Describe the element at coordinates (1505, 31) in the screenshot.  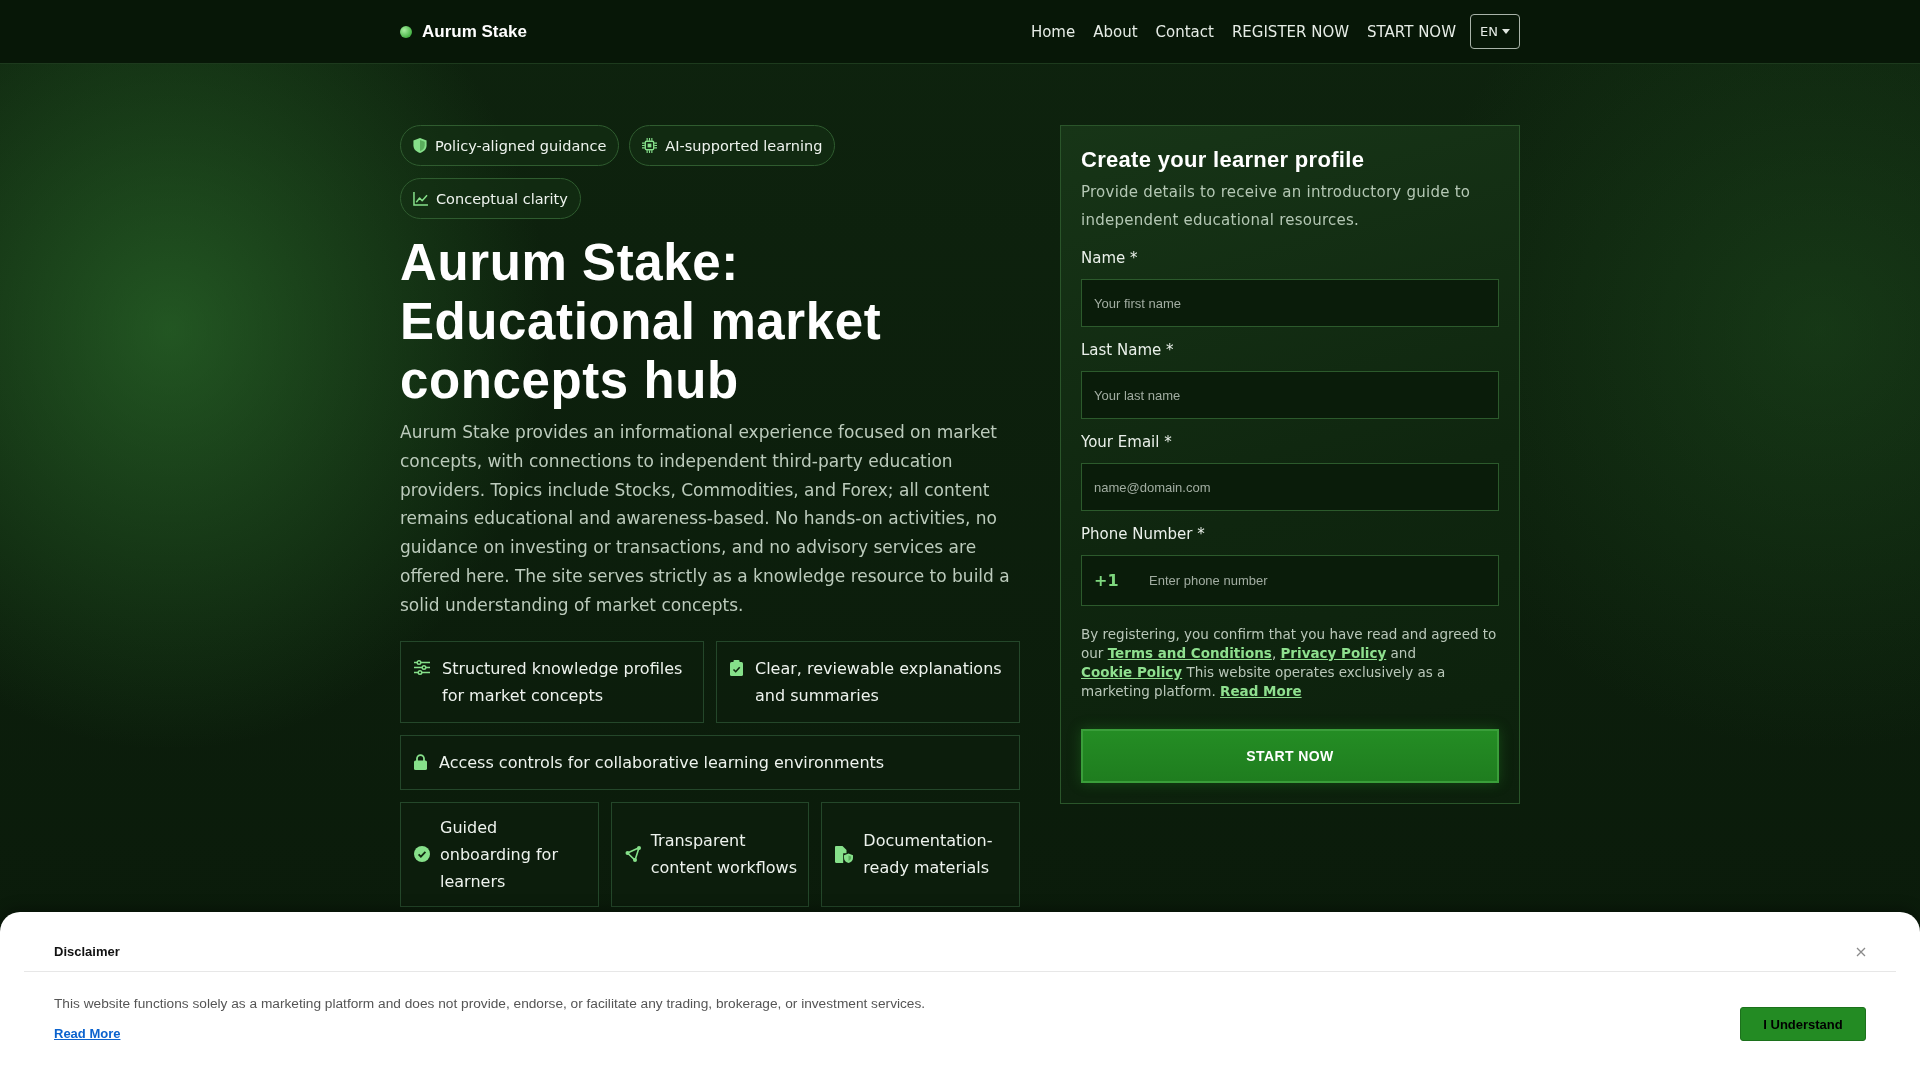
I see `caret-icon` at that location.